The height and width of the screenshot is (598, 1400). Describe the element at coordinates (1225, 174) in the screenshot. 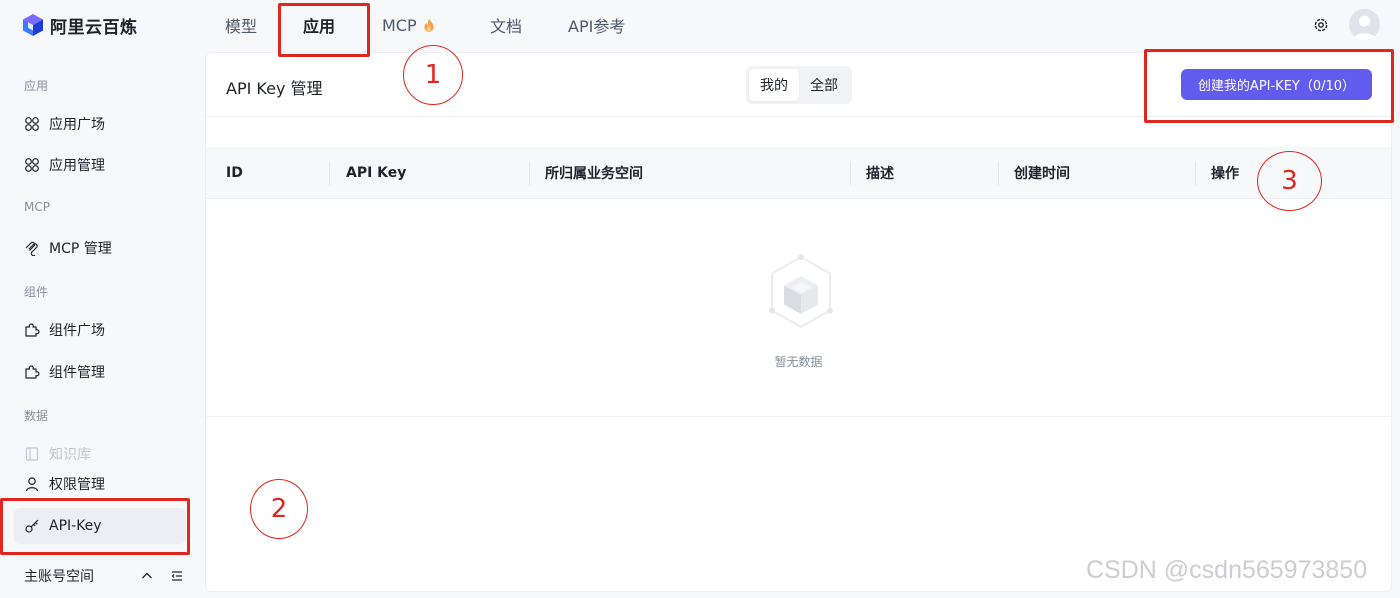

I see `column-header-actions: 操作` at that location.